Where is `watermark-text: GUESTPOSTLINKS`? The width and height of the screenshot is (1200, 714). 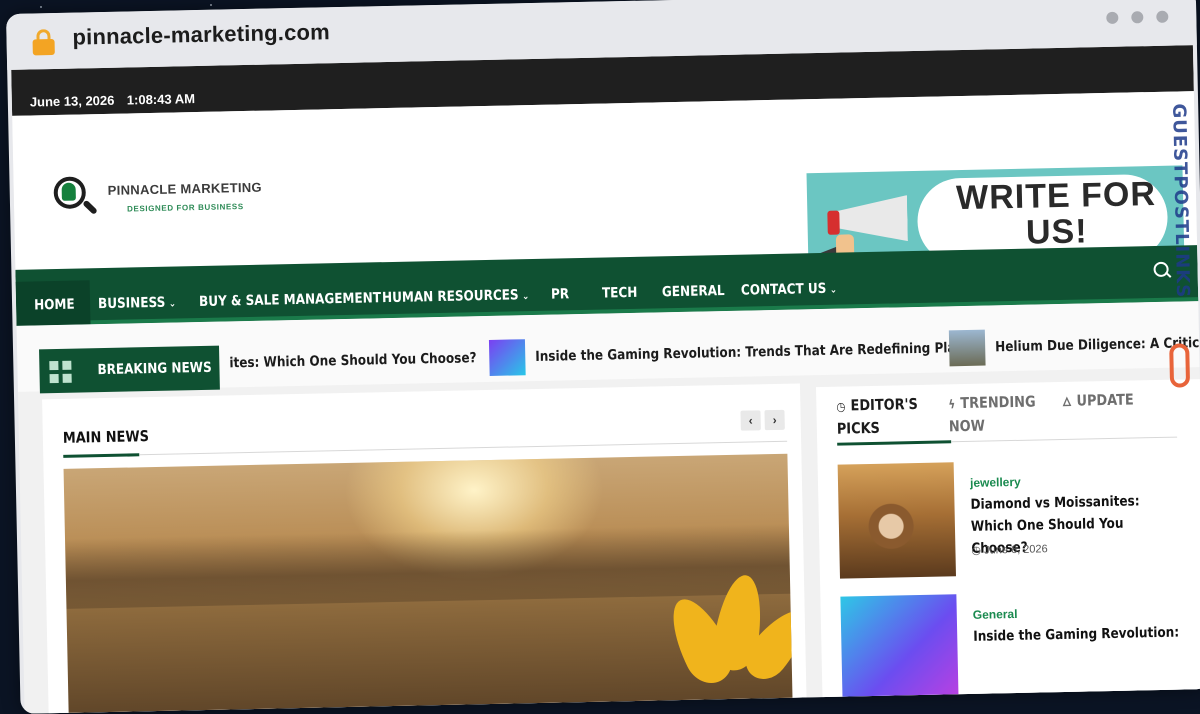
watermark-text: GUESTPOSTLINKS is located at coordinates (1181, 201).